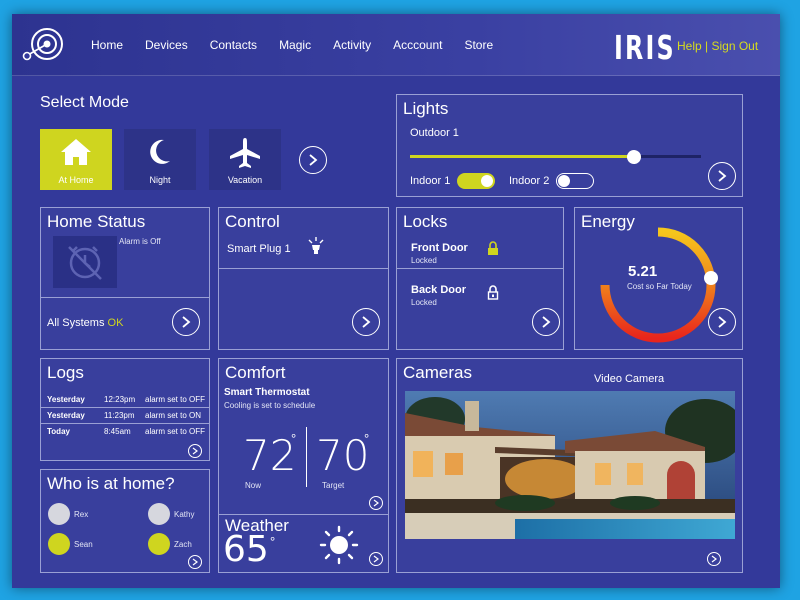 The image size is (800, 600). I want to click on home-status-more-button, so click(186, 322).